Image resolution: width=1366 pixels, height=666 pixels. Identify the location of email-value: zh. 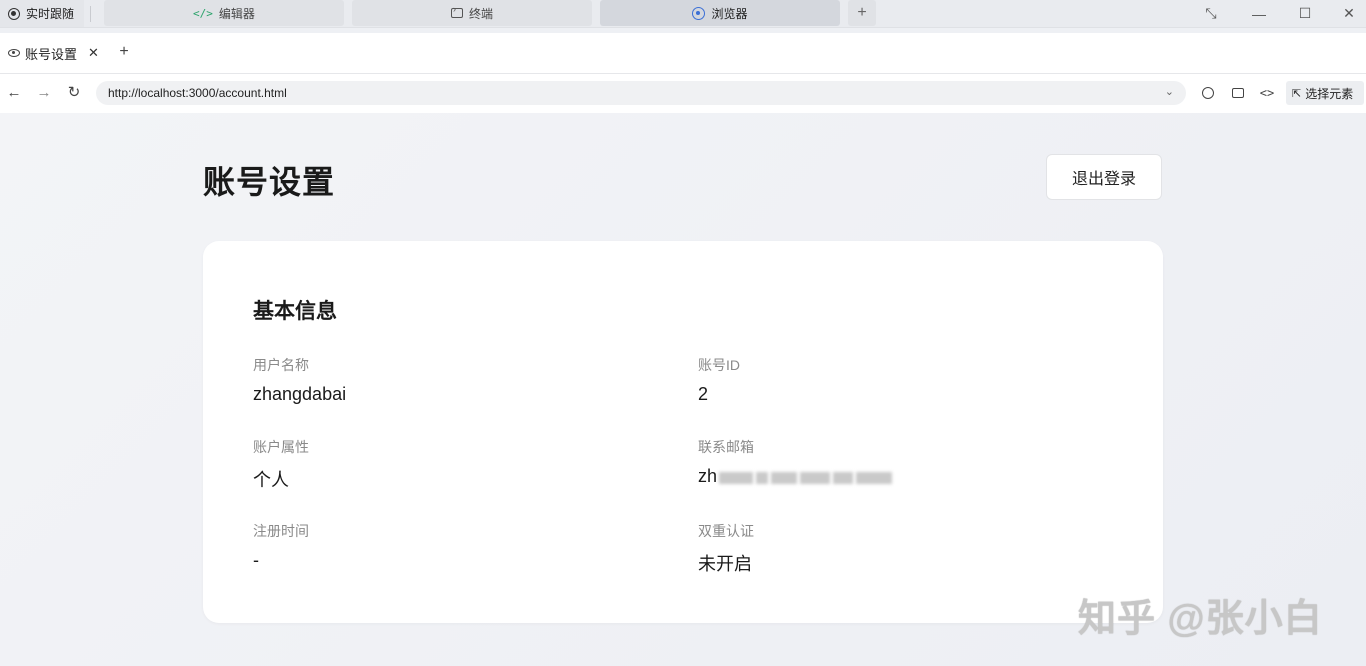
(796, 477).